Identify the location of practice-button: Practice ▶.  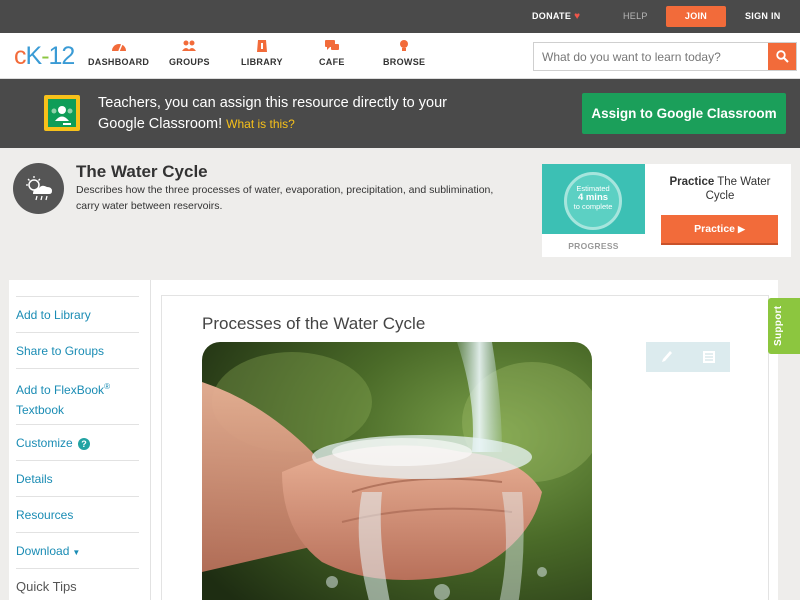
(719, 230).